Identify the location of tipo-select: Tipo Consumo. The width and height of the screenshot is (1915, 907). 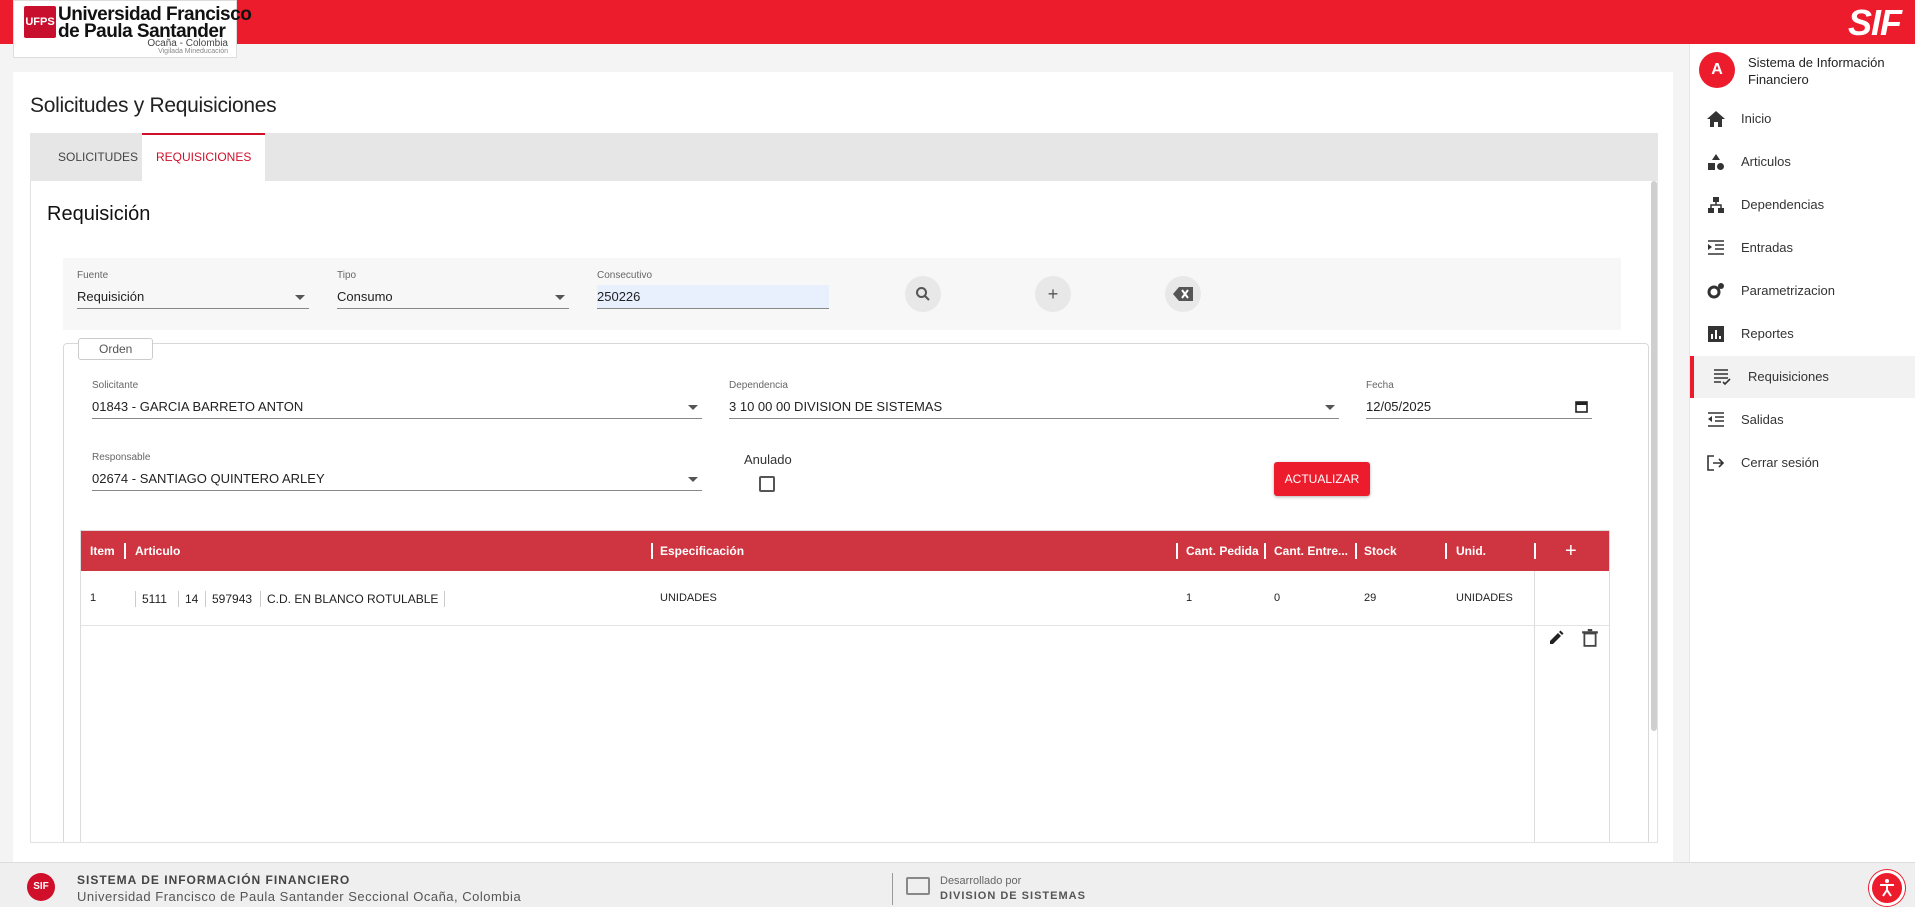
(453, 289).